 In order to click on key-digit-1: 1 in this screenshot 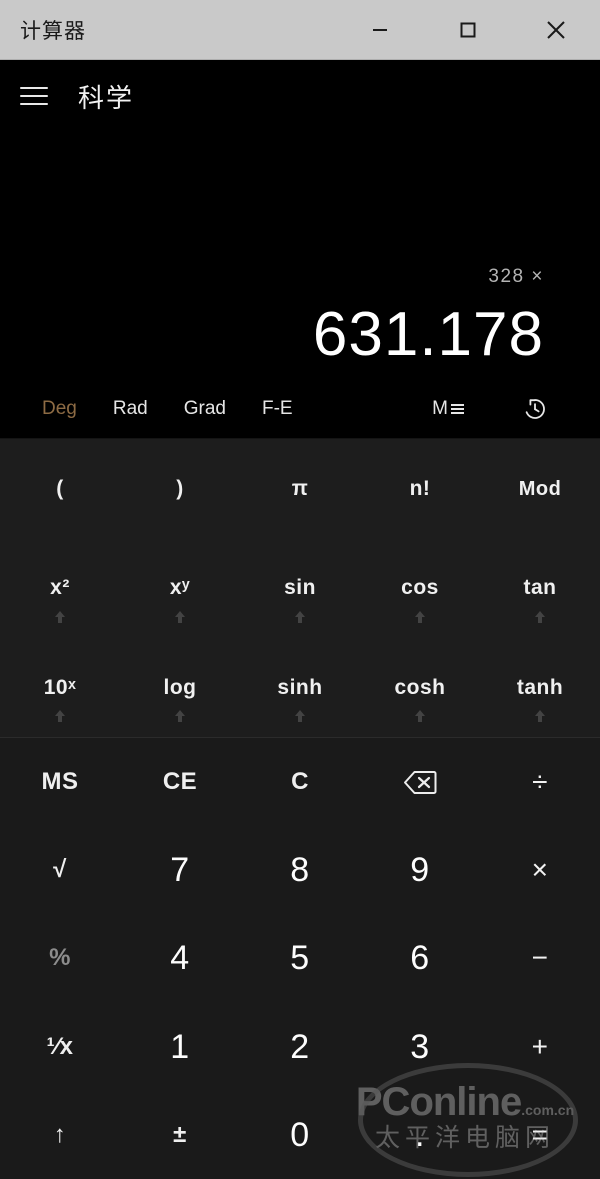, I will do `click(180, 1047)`.